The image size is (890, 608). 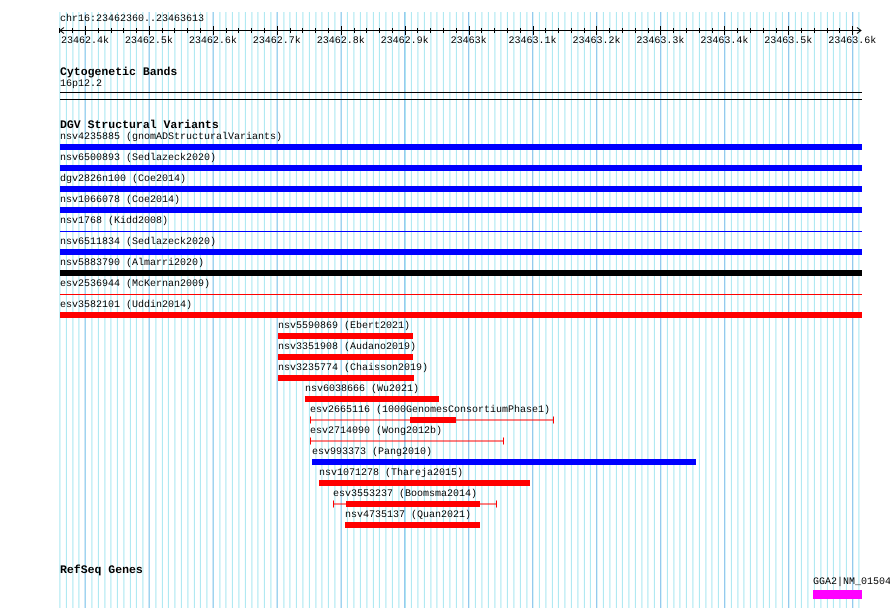 I want to click on track-title: RefSeq Genes, so click(x=101, y=571).